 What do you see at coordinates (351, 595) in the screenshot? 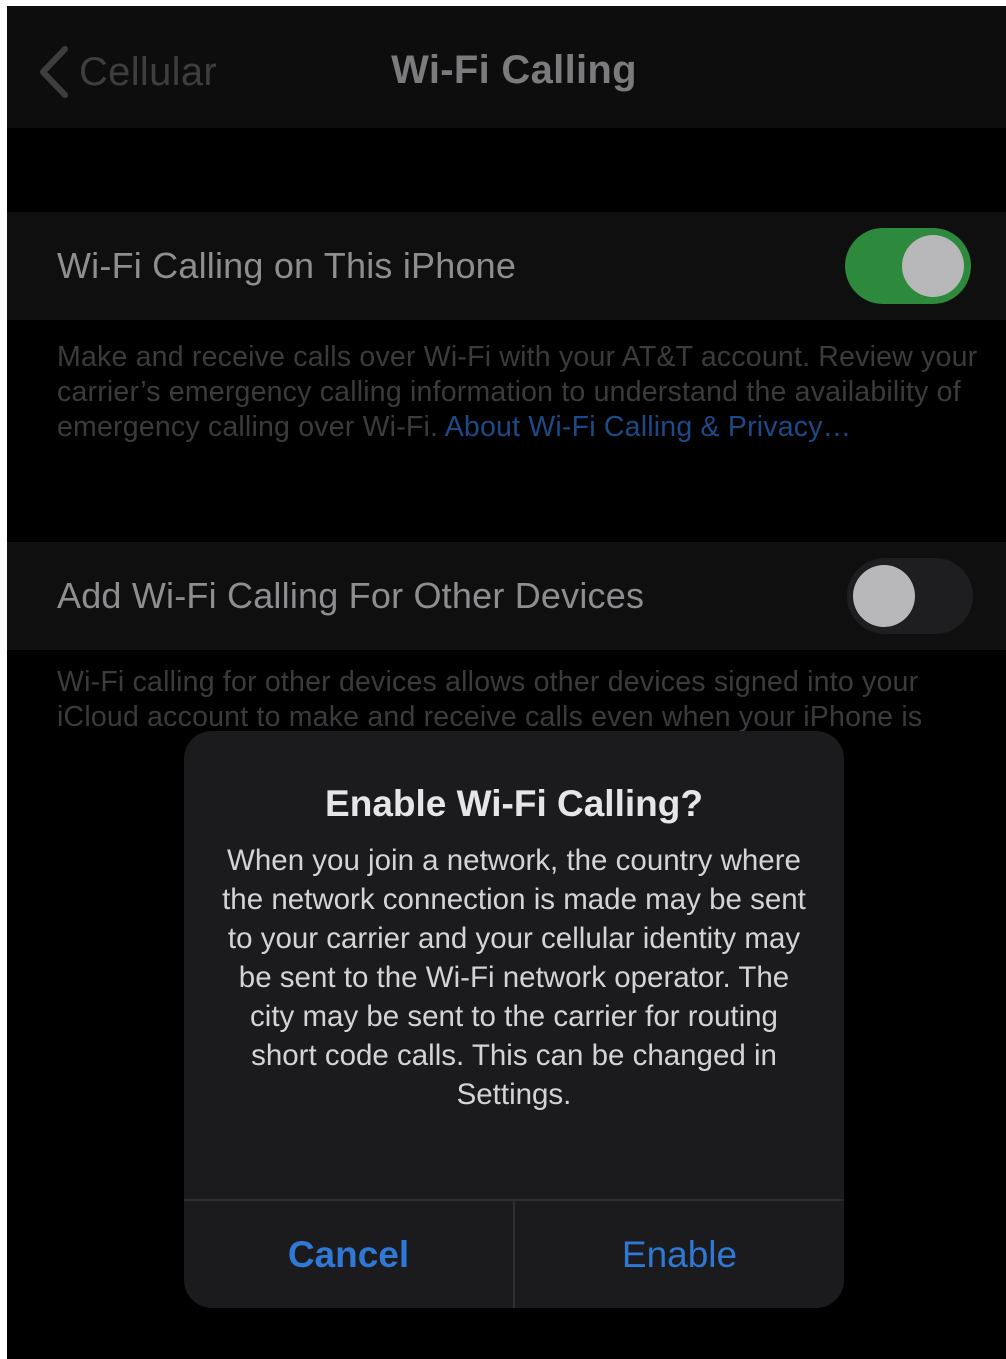
I see `other-devices-label: Add Wi-Fi Calling For Other Devices` at bounding box center [351, 595].